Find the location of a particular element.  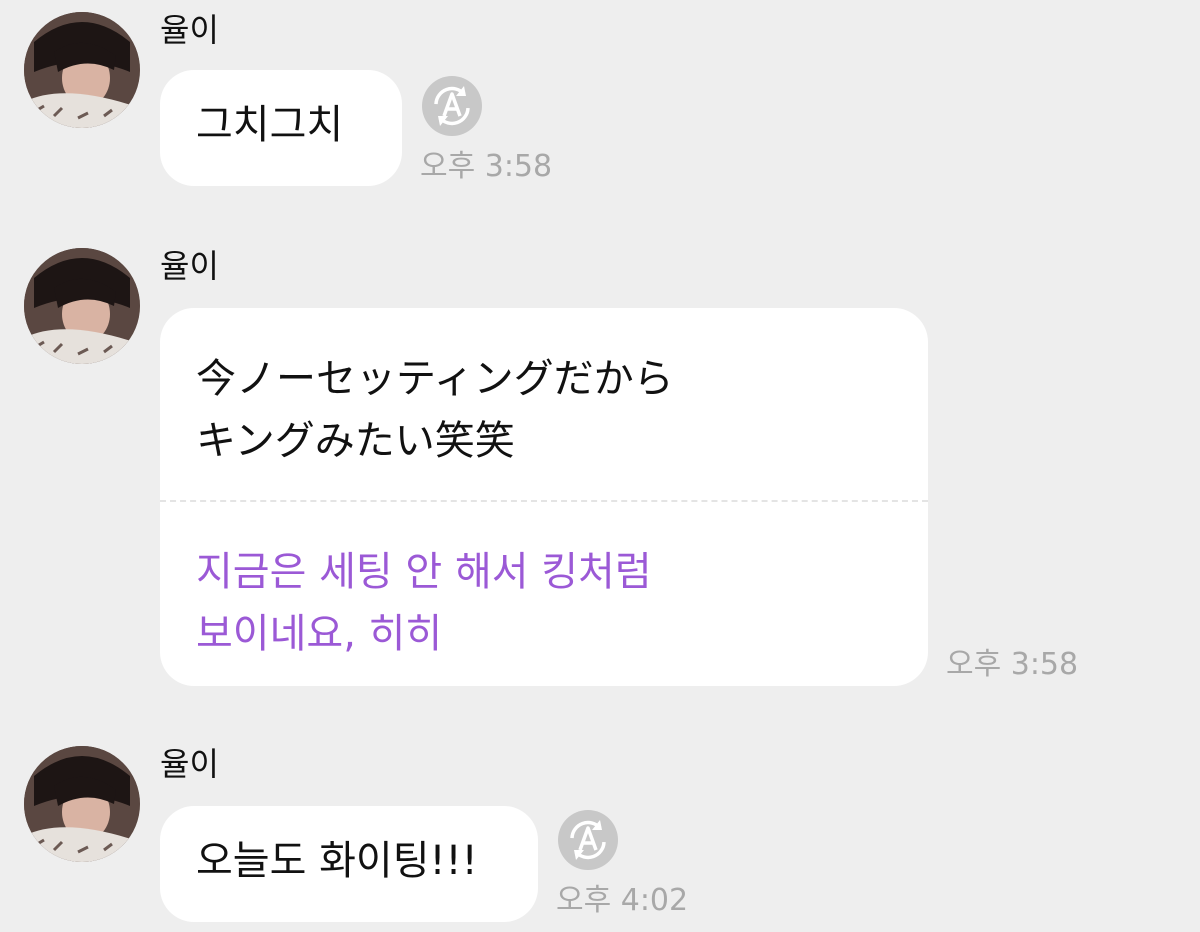

timestamp: 오후 4:02 is located at coordinates (622, 900).